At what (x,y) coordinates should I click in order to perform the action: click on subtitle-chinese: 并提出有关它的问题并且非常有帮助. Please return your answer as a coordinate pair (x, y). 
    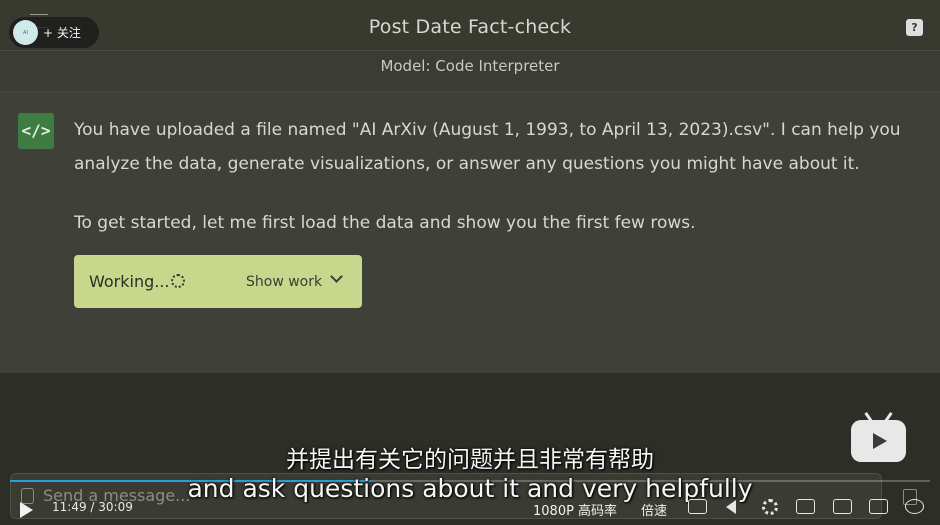
    Looking at the image, I should click on (470, 460).